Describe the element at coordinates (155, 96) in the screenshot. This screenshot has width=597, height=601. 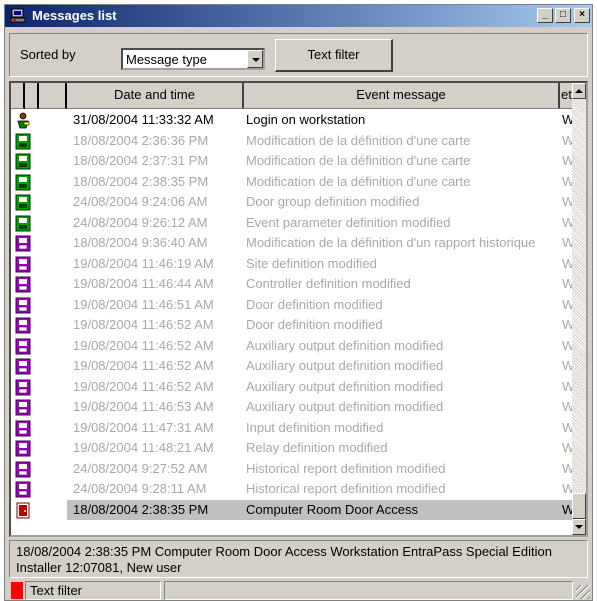
I see `column-header-date-time: Date and time` at that location.